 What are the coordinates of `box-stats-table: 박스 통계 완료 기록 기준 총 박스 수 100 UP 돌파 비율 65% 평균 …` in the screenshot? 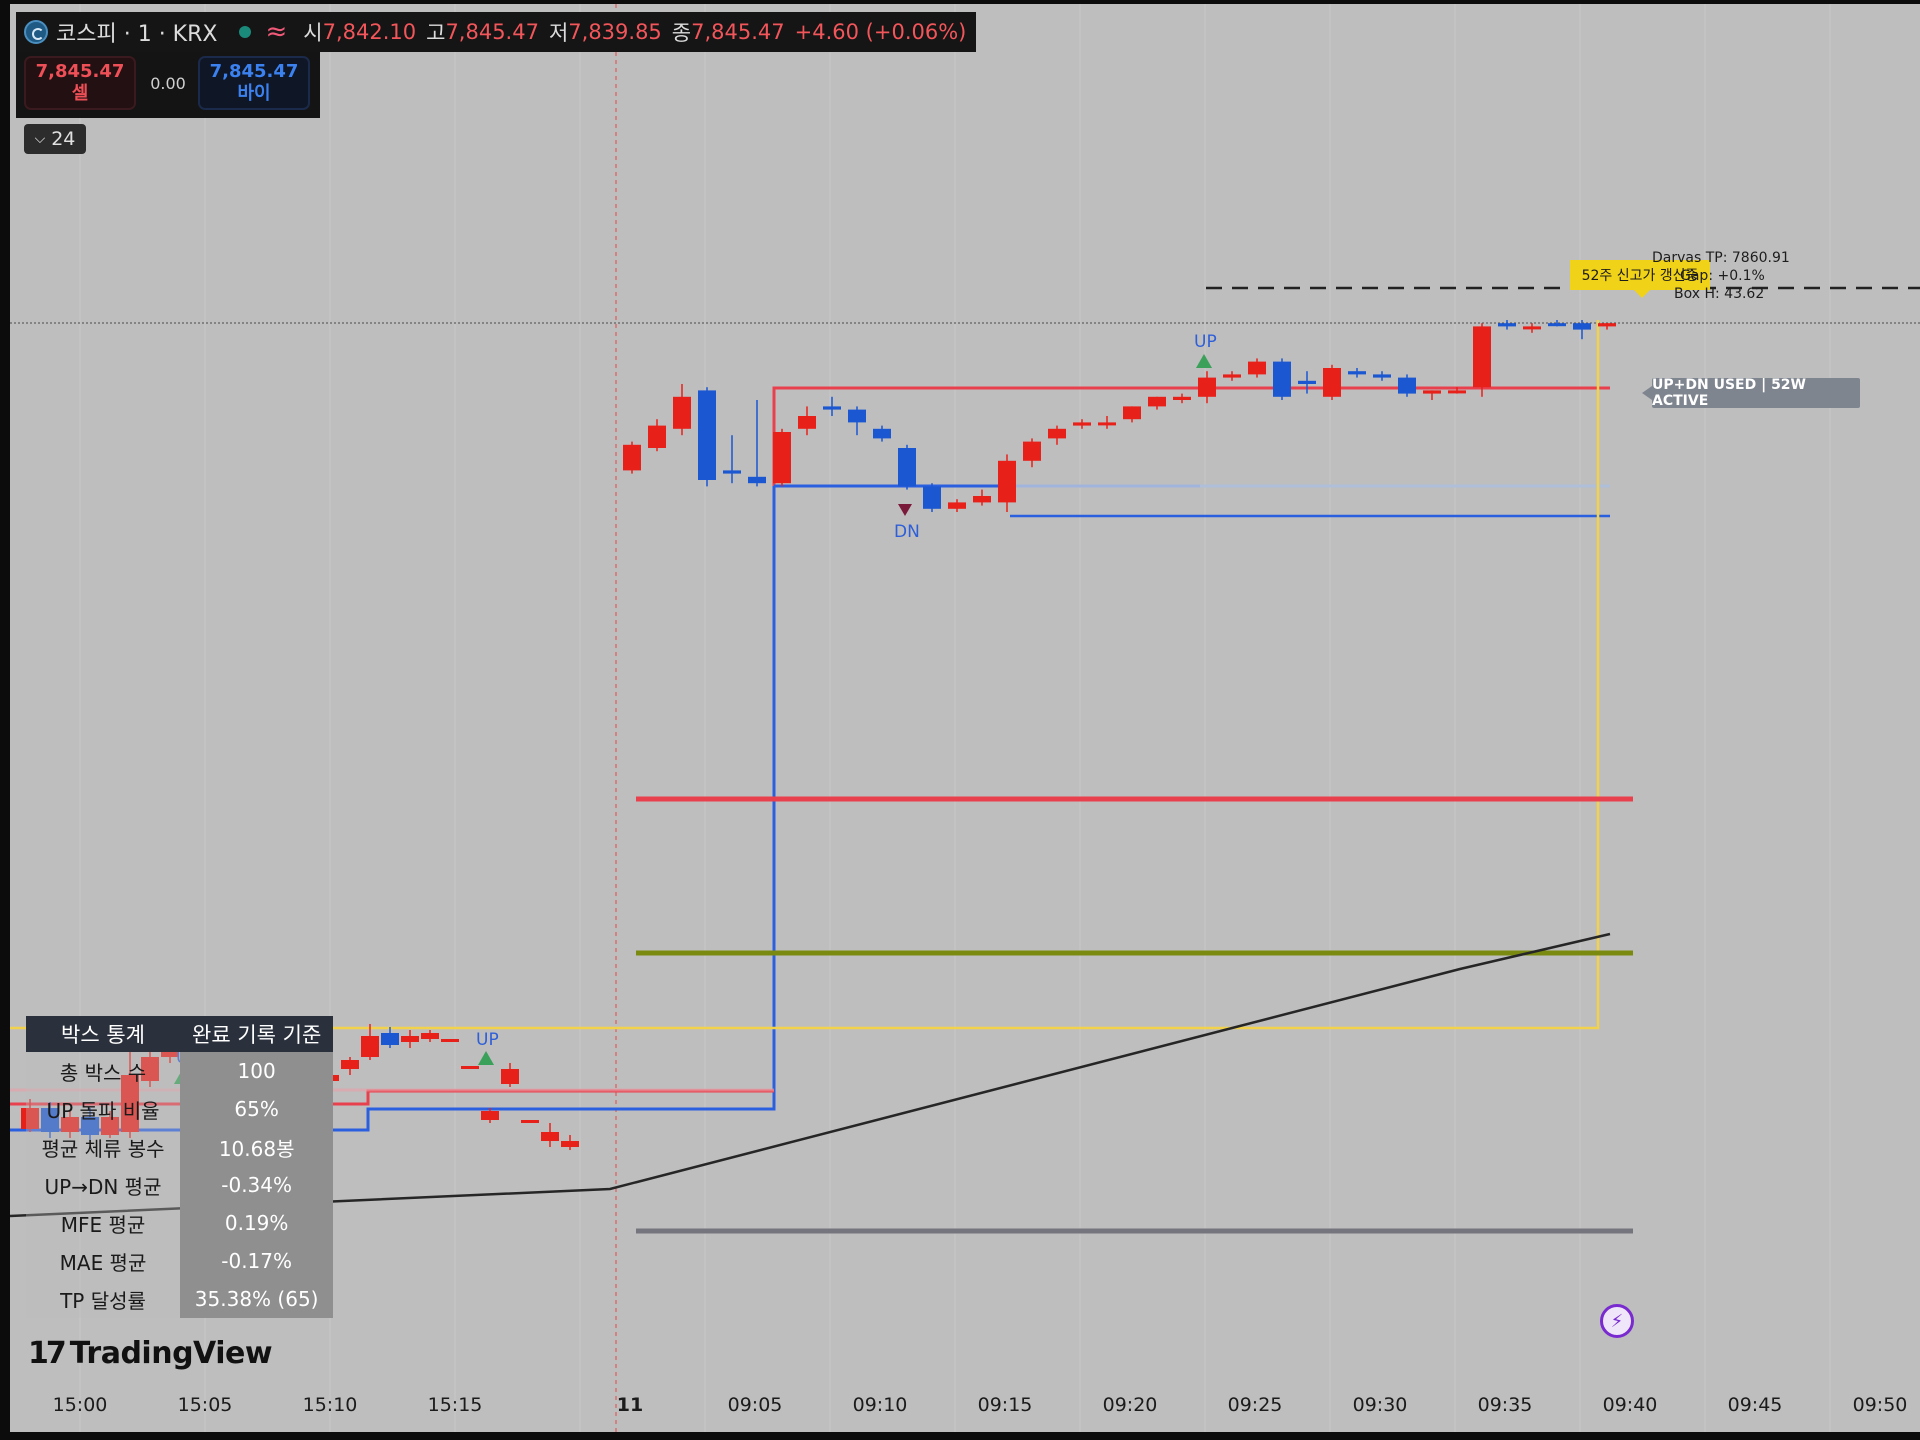 It's located at (180, 1167).